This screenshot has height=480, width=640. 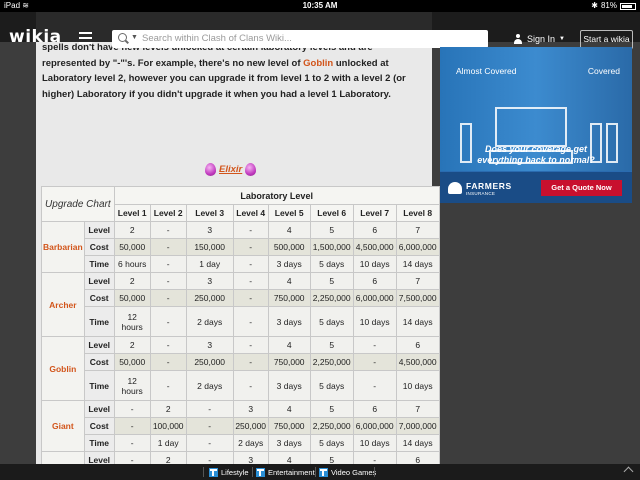 I want to click on wikia-logo: wikia, so click(x=35, y=37).